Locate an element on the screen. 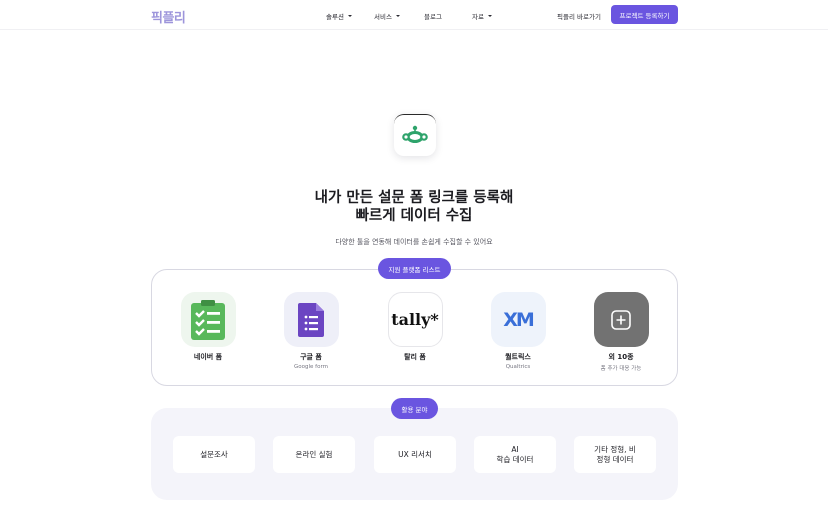 This screenshot has width=828, height=523. usage-fields-badge: 활용 분야 is located at coordinates (414, 408).